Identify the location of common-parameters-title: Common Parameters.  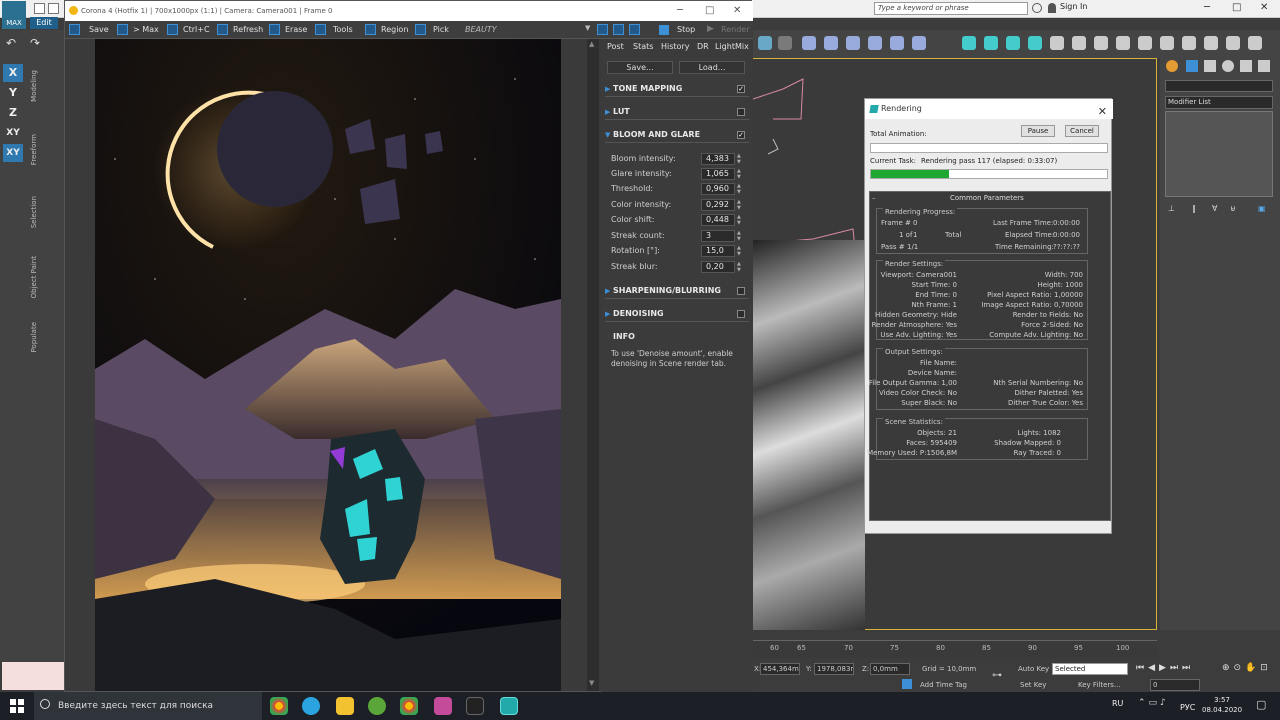
(987, 198).